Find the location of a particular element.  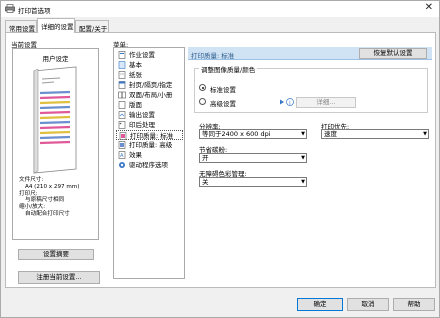

menu-item-label: 印后处理 is located at coordinates (142, 125).